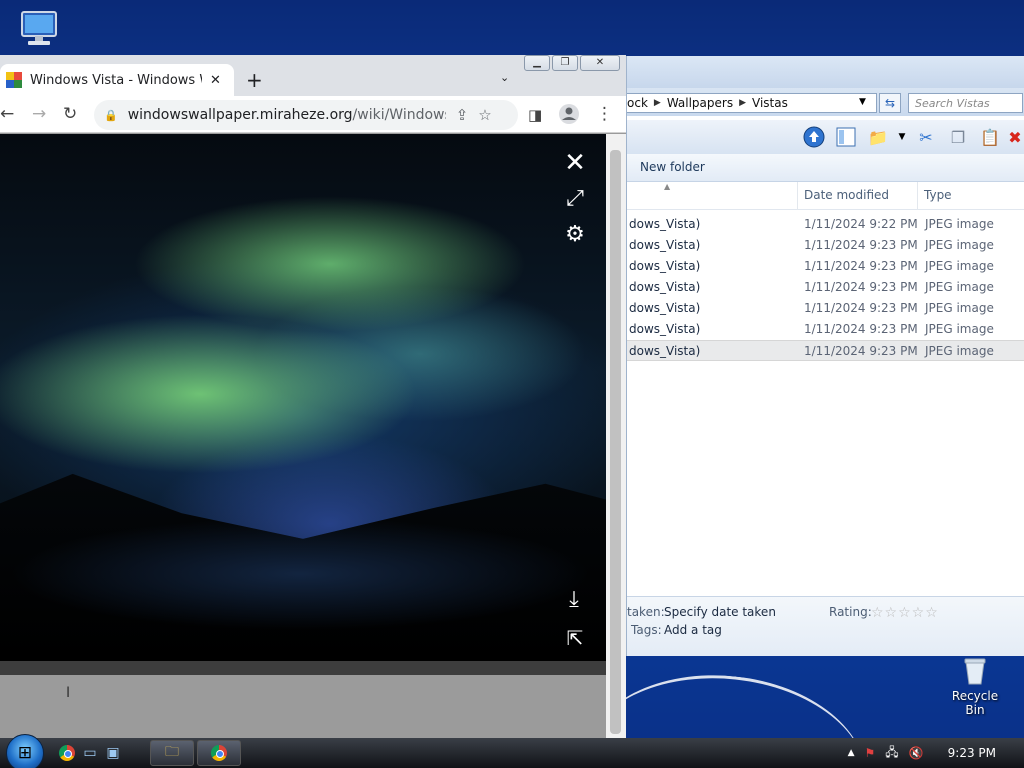 This screenshot has height=768, width=1024. I want to click on star-icon: ☆, so click(484, 115).